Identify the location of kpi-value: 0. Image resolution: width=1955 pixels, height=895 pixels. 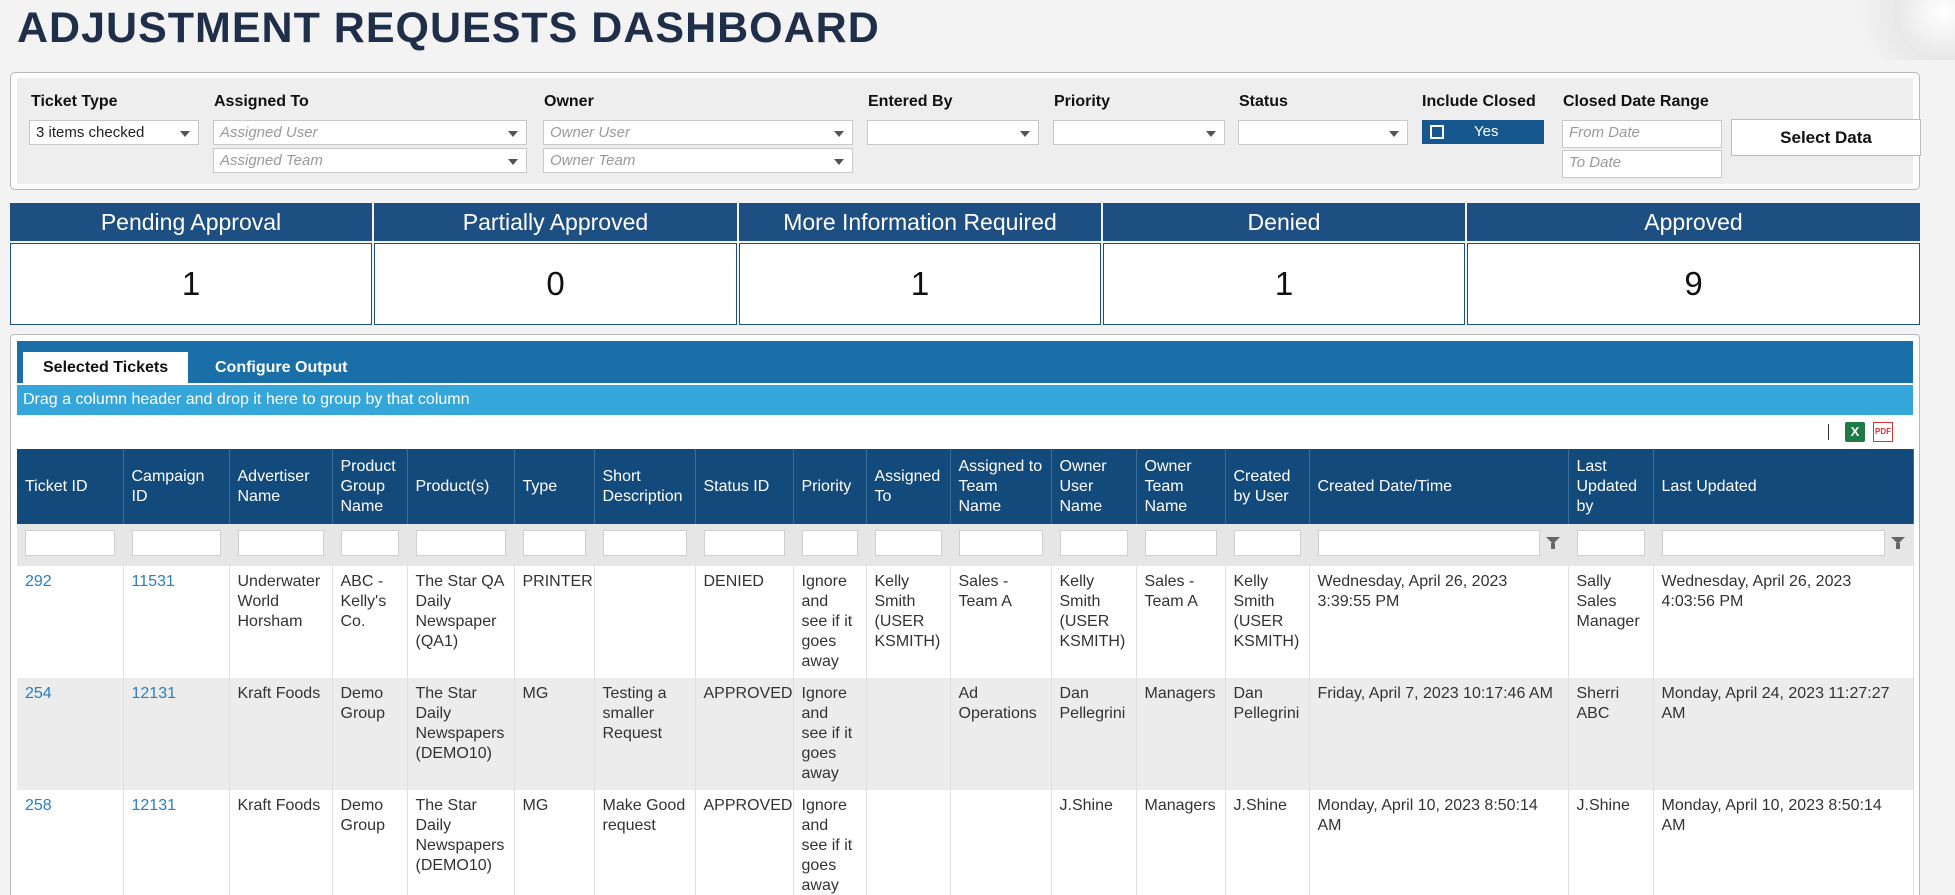
(555, 284).